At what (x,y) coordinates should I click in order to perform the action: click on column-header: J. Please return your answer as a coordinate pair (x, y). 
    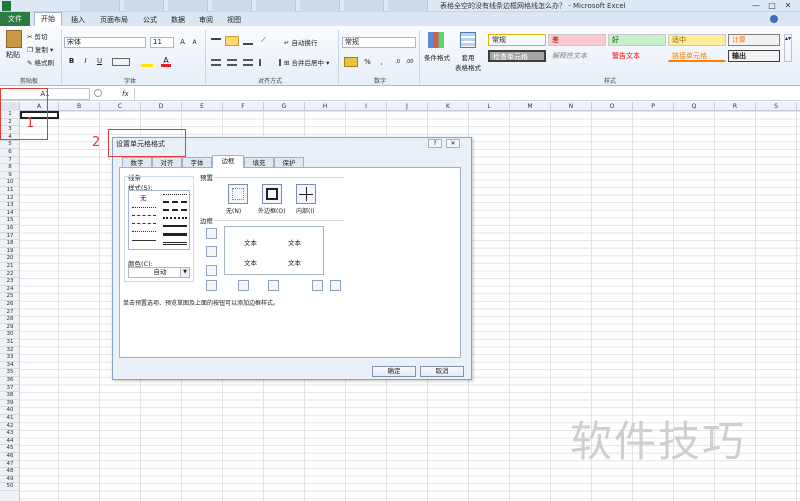
    Looking at the image, I should click on (407, 106).